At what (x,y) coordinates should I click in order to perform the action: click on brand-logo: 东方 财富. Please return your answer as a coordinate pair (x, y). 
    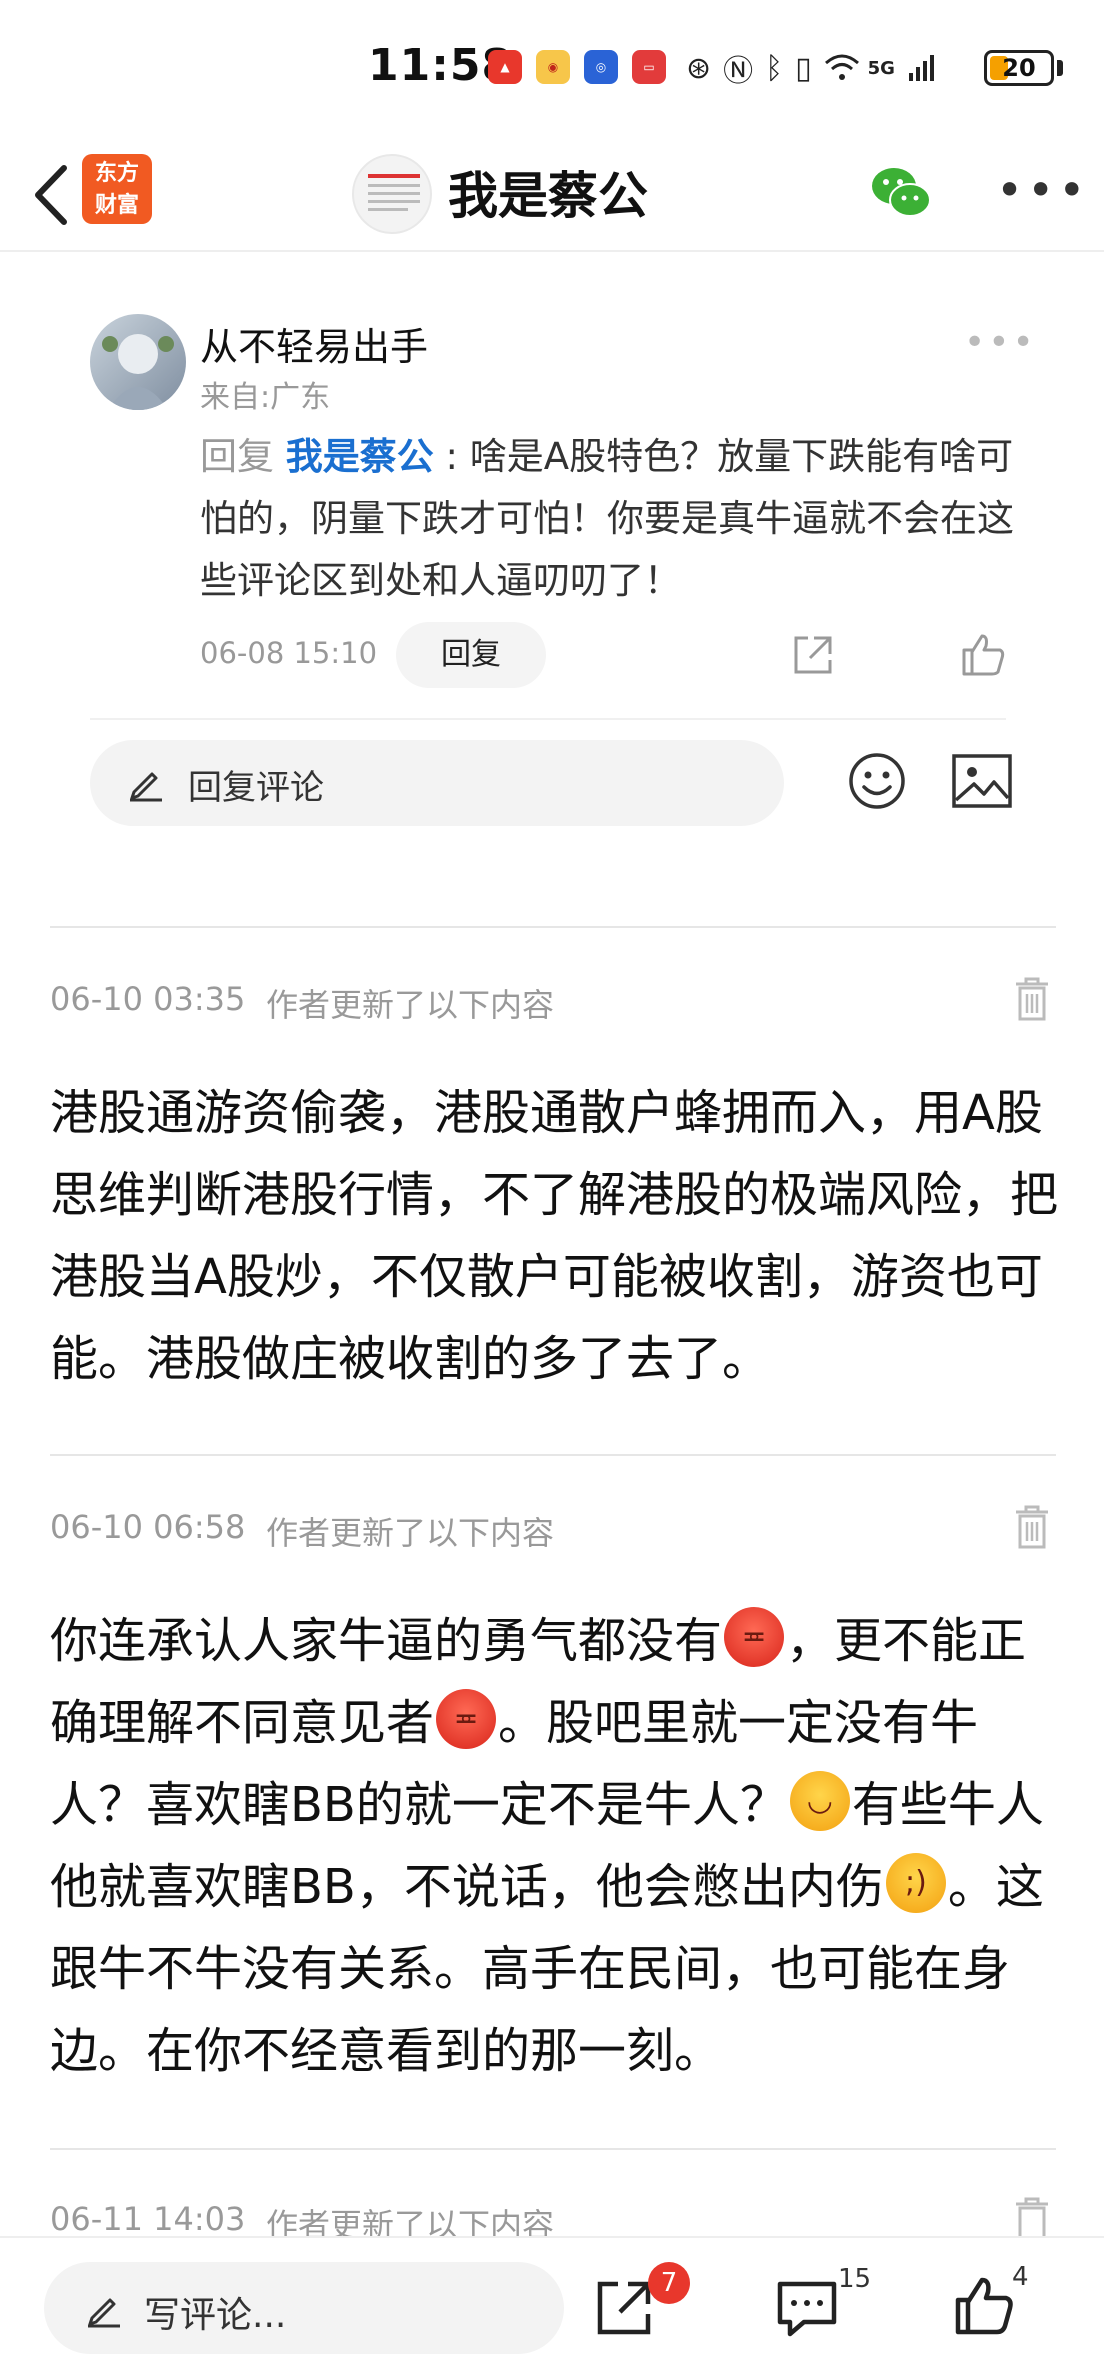
    Looking at the image, I should click on (117, 189).